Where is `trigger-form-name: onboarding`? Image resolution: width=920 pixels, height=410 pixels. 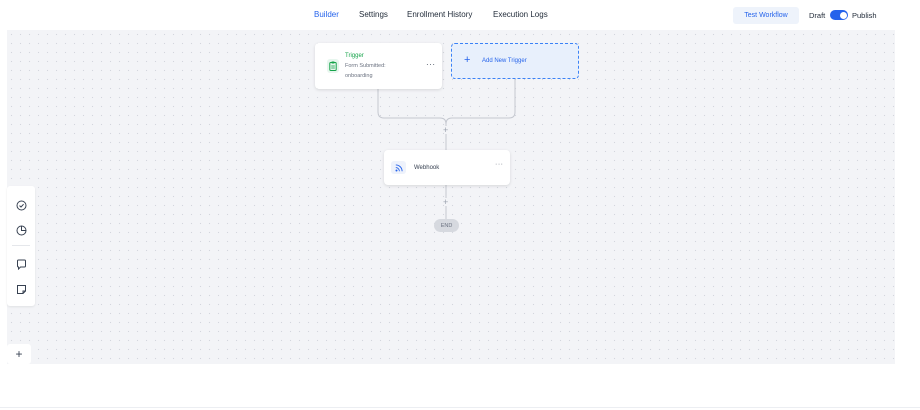 trigger-form-name: onboarding is located at coordinates (359, 76).